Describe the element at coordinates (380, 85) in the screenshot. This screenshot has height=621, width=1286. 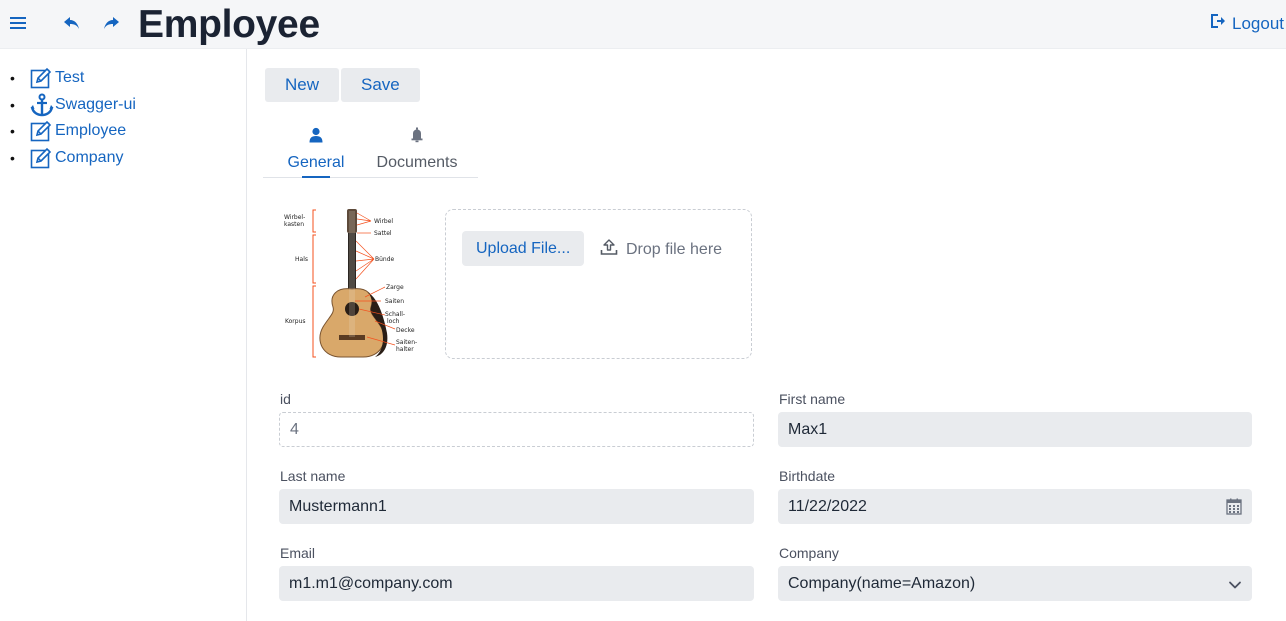
I see `save-button: Save` at that location.